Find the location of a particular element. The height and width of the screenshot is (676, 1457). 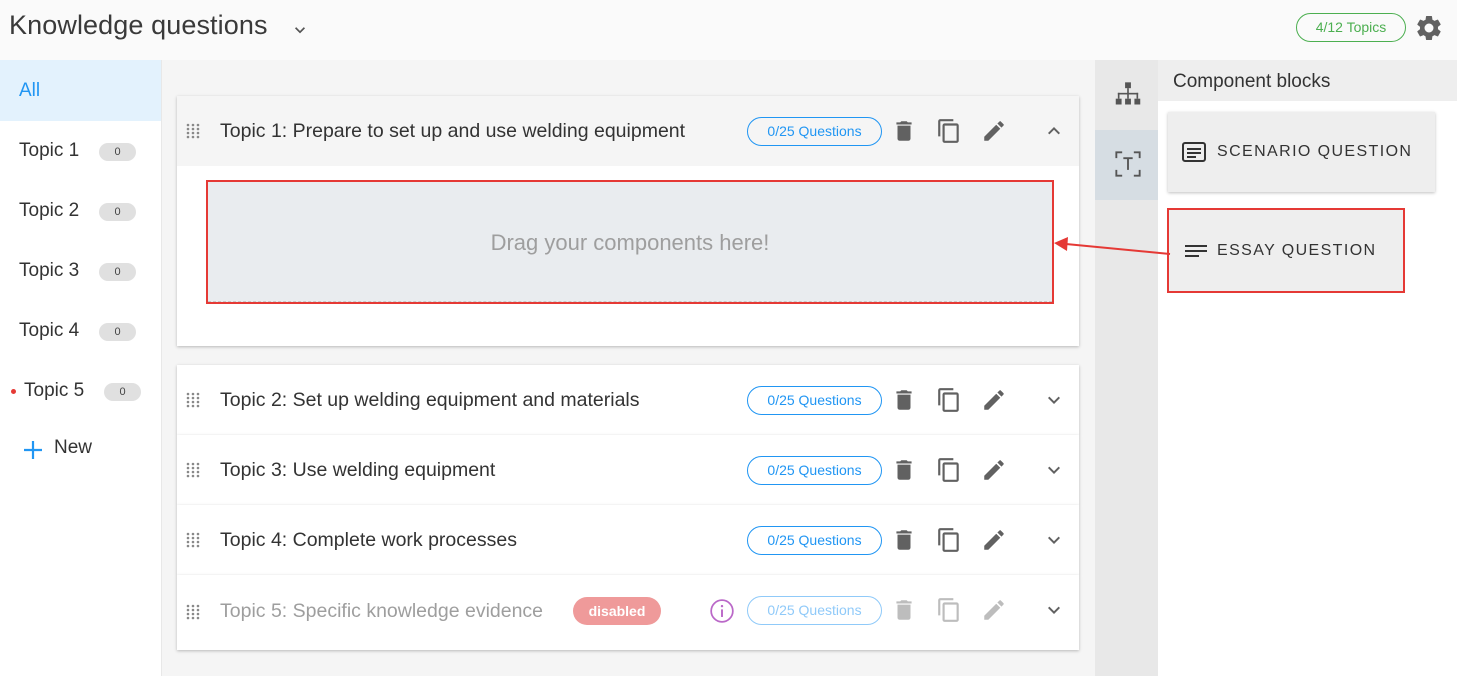

structure-tab is located at coordinates (1126, 95).